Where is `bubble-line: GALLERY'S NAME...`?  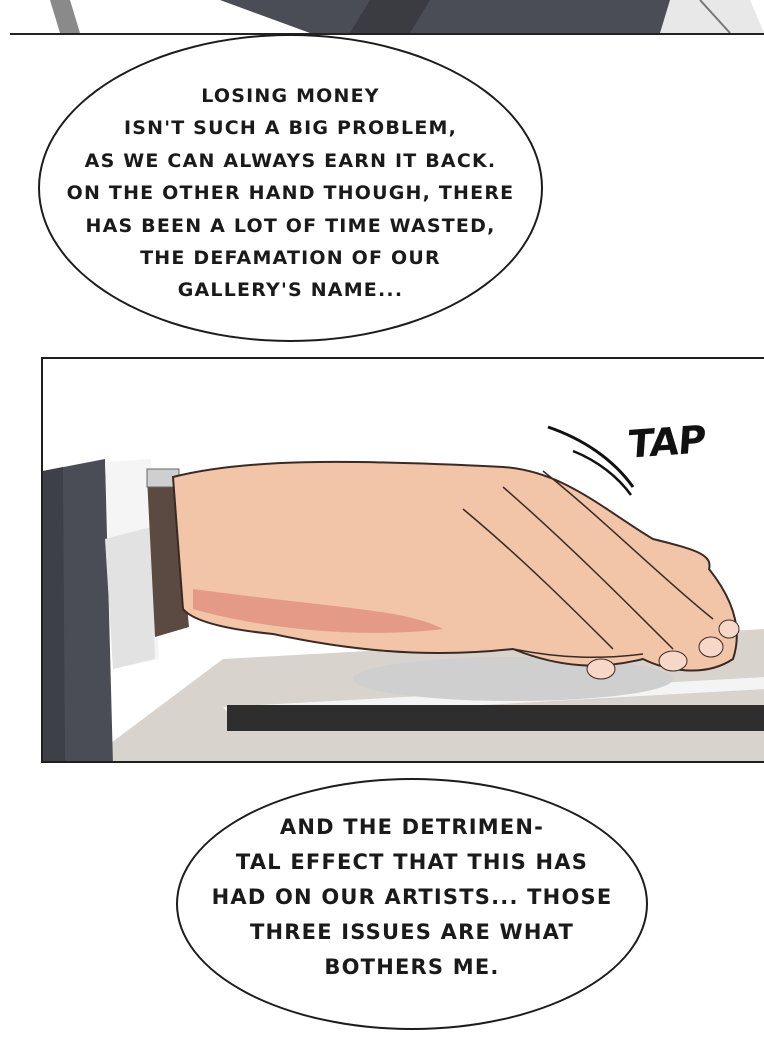 bubble-line: GALLERY'S NAME... is located at coordinates (290, 290).